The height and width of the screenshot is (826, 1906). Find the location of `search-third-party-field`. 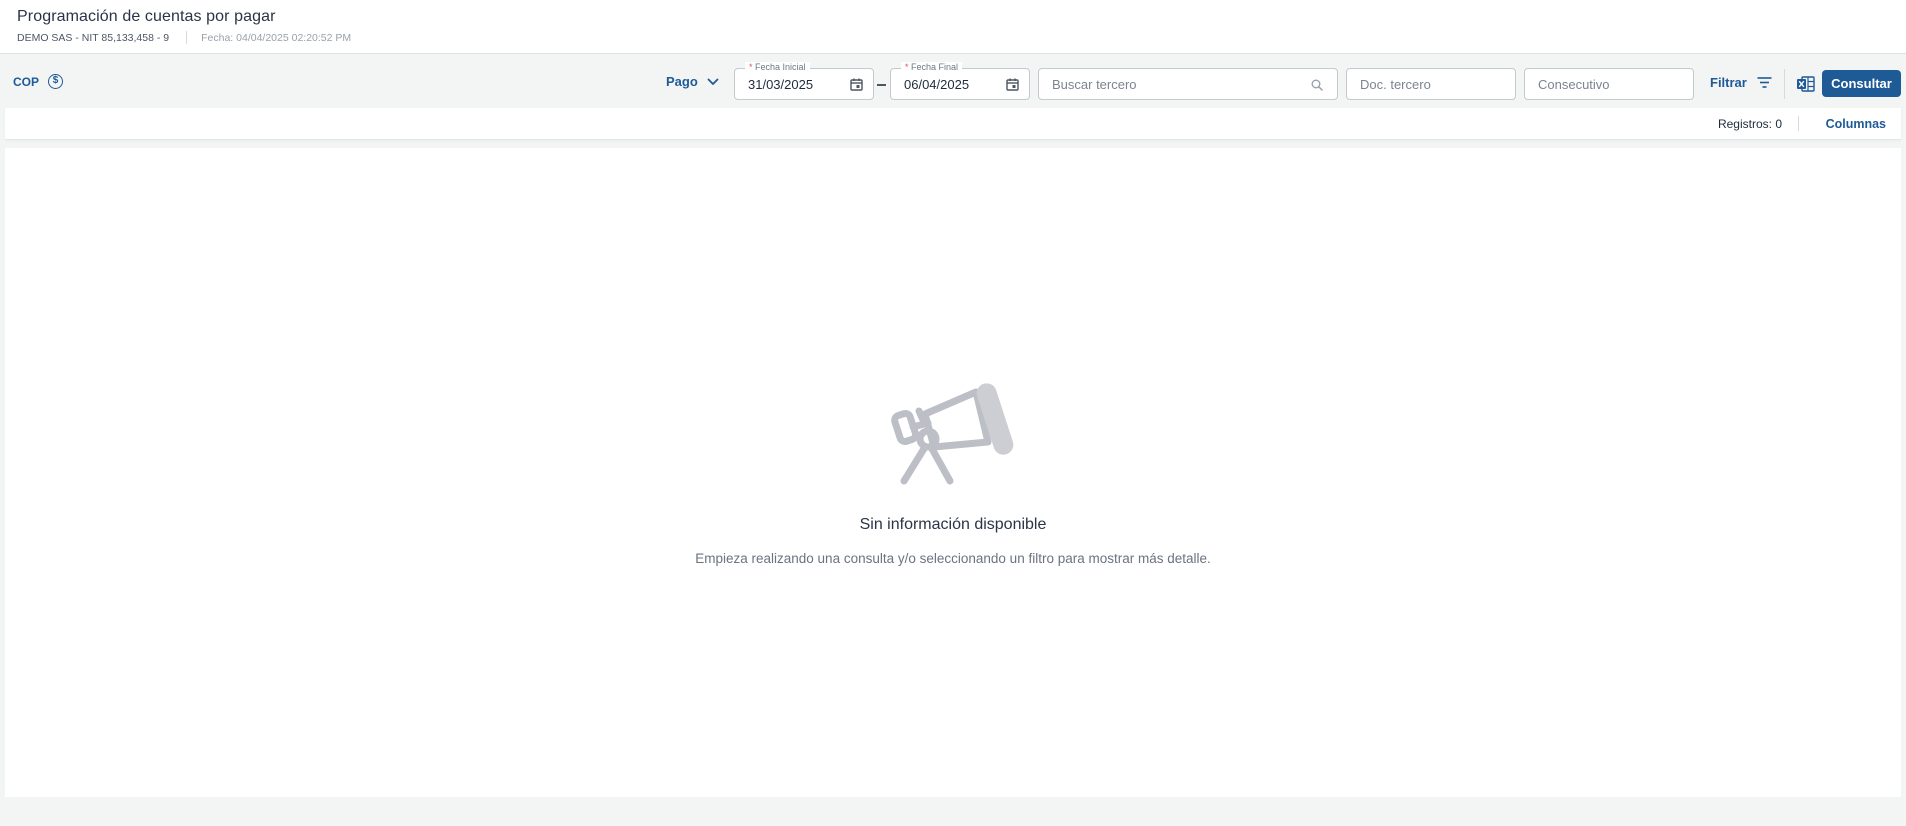

search-third-party-field is located at coordinates (1188, 84).